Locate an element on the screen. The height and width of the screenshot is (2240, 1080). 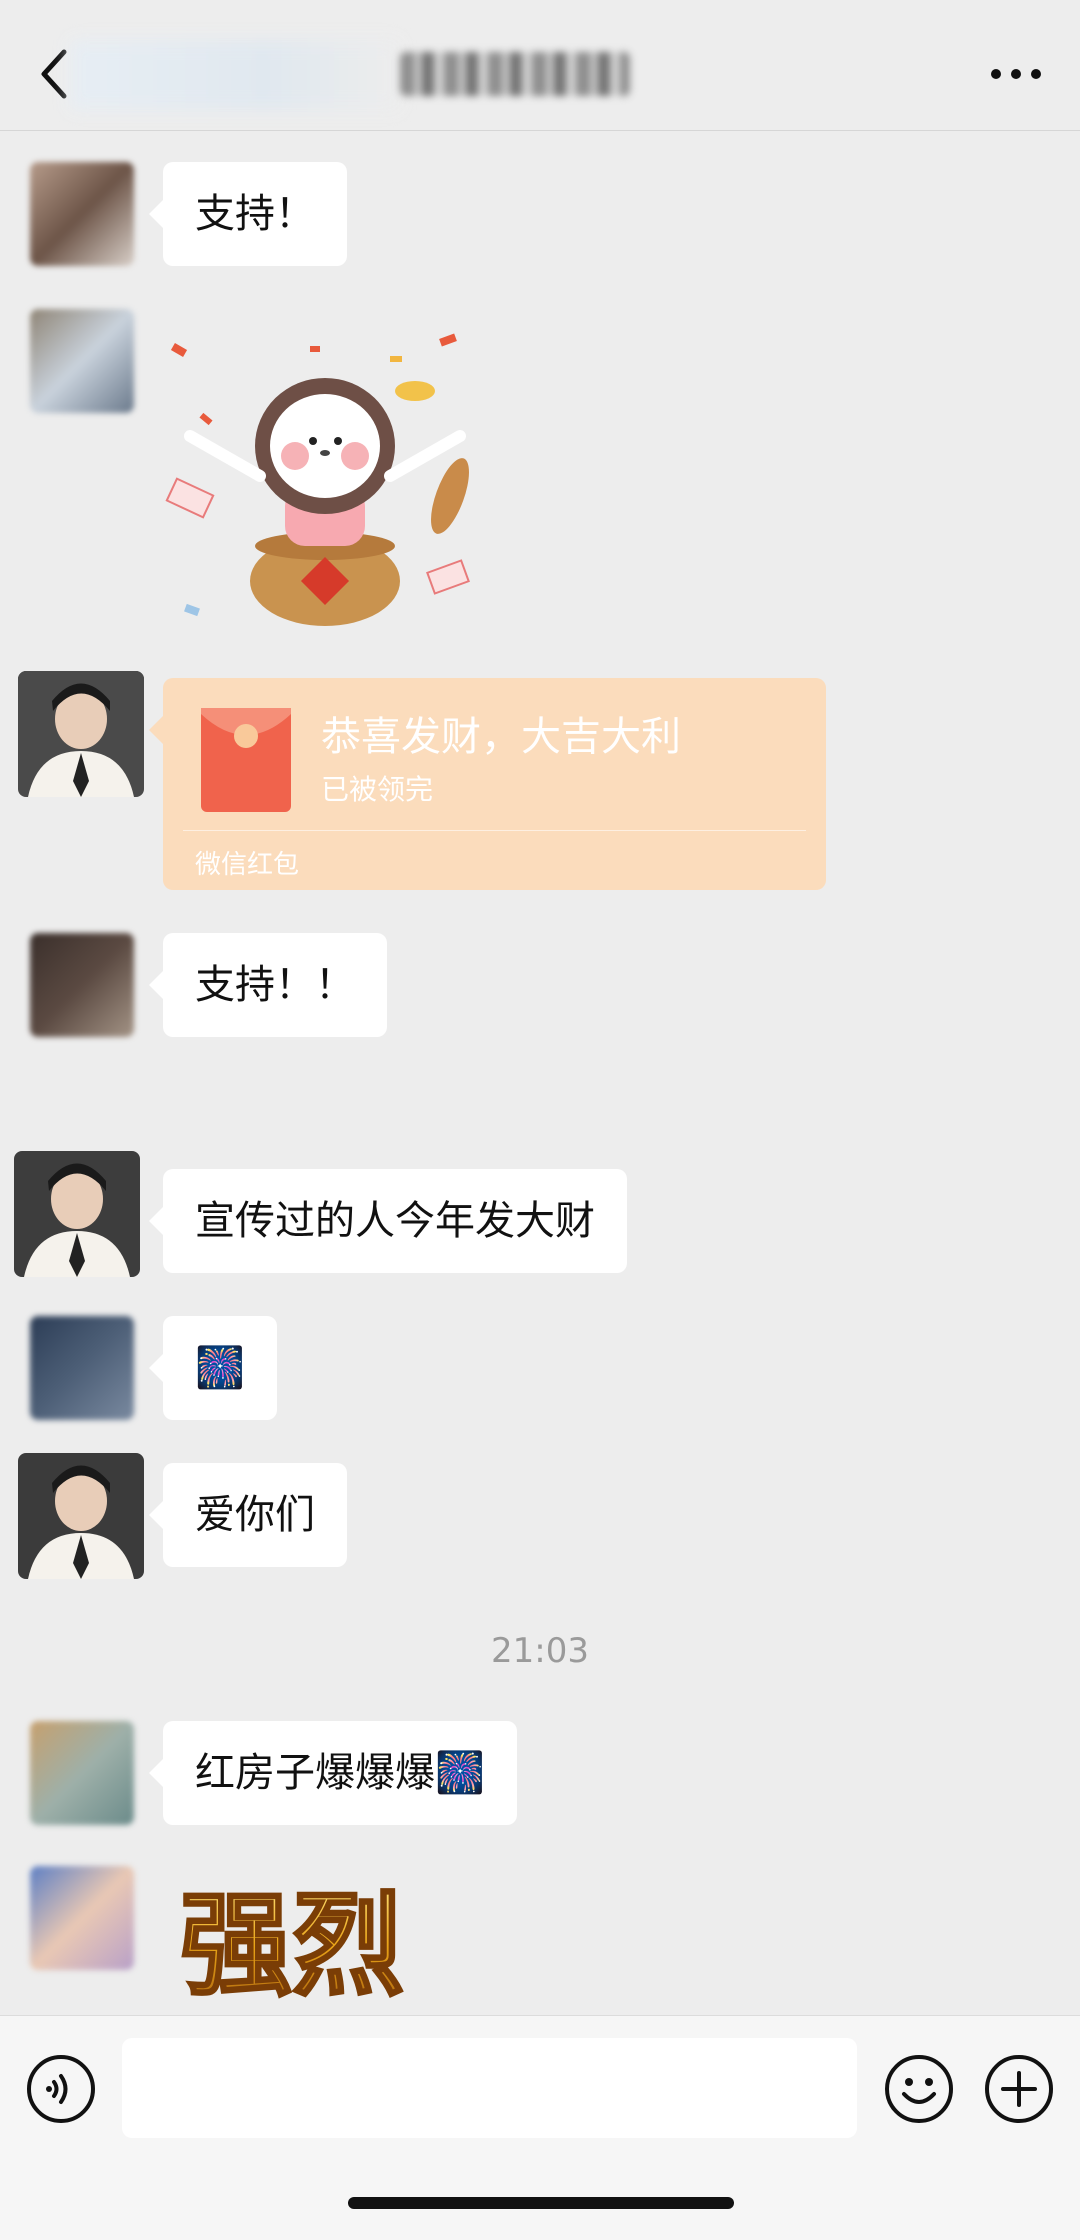
divider is located at coordinates (494, 830).